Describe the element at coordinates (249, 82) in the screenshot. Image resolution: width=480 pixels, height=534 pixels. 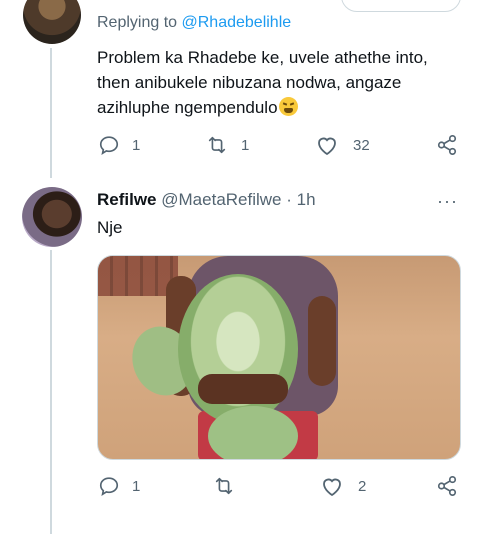
I see `tweet-text-line-2: then anibukele nibuzana nodwa, angaze` at that location.